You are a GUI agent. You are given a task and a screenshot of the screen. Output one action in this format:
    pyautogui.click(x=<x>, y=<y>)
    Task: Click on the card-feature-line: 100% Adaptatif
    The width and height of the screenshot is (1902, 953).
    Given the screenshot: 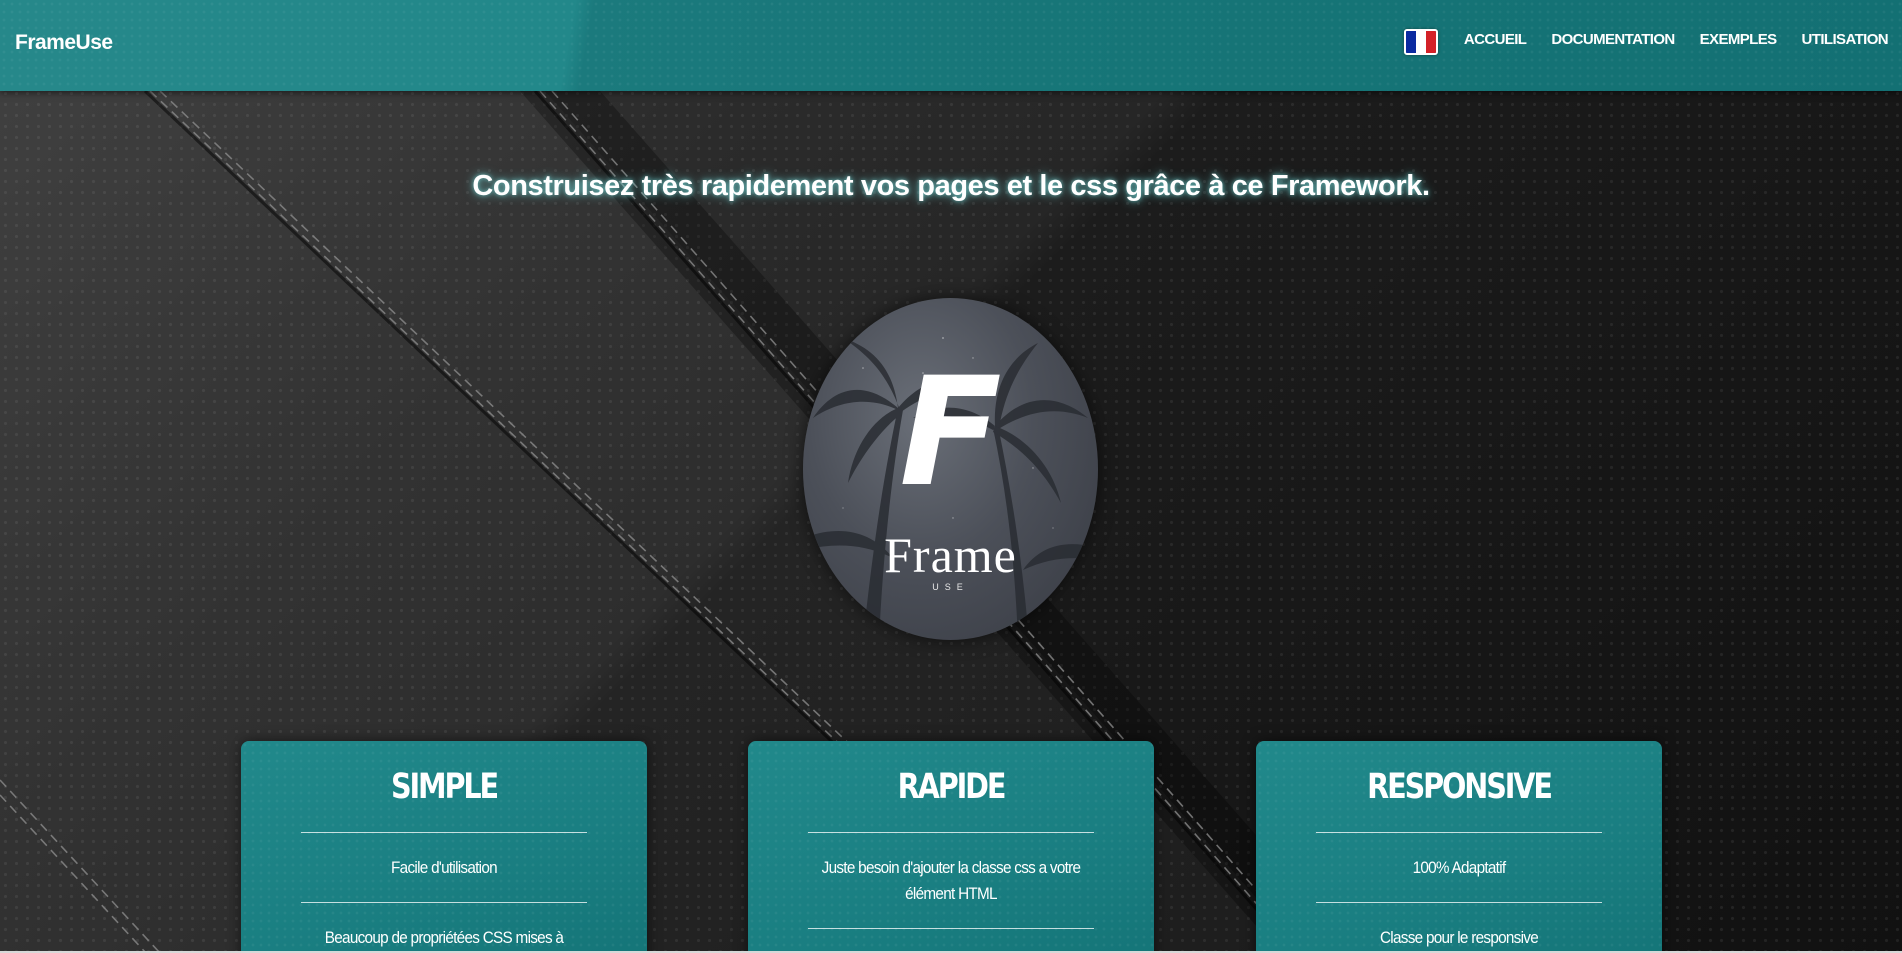 What is the action you would take?
    pyautogui.click(x=1459, y=867)
    